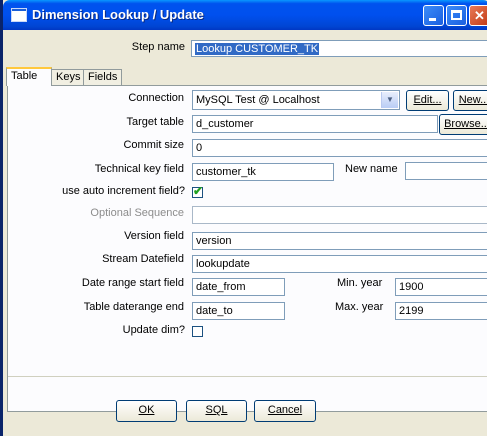 This screenshot has height=436, width=487. What do you see at coordinates (102, 77) in the screenshot?
I see `tab-fields: Fields` at bounding box center [102, 77].